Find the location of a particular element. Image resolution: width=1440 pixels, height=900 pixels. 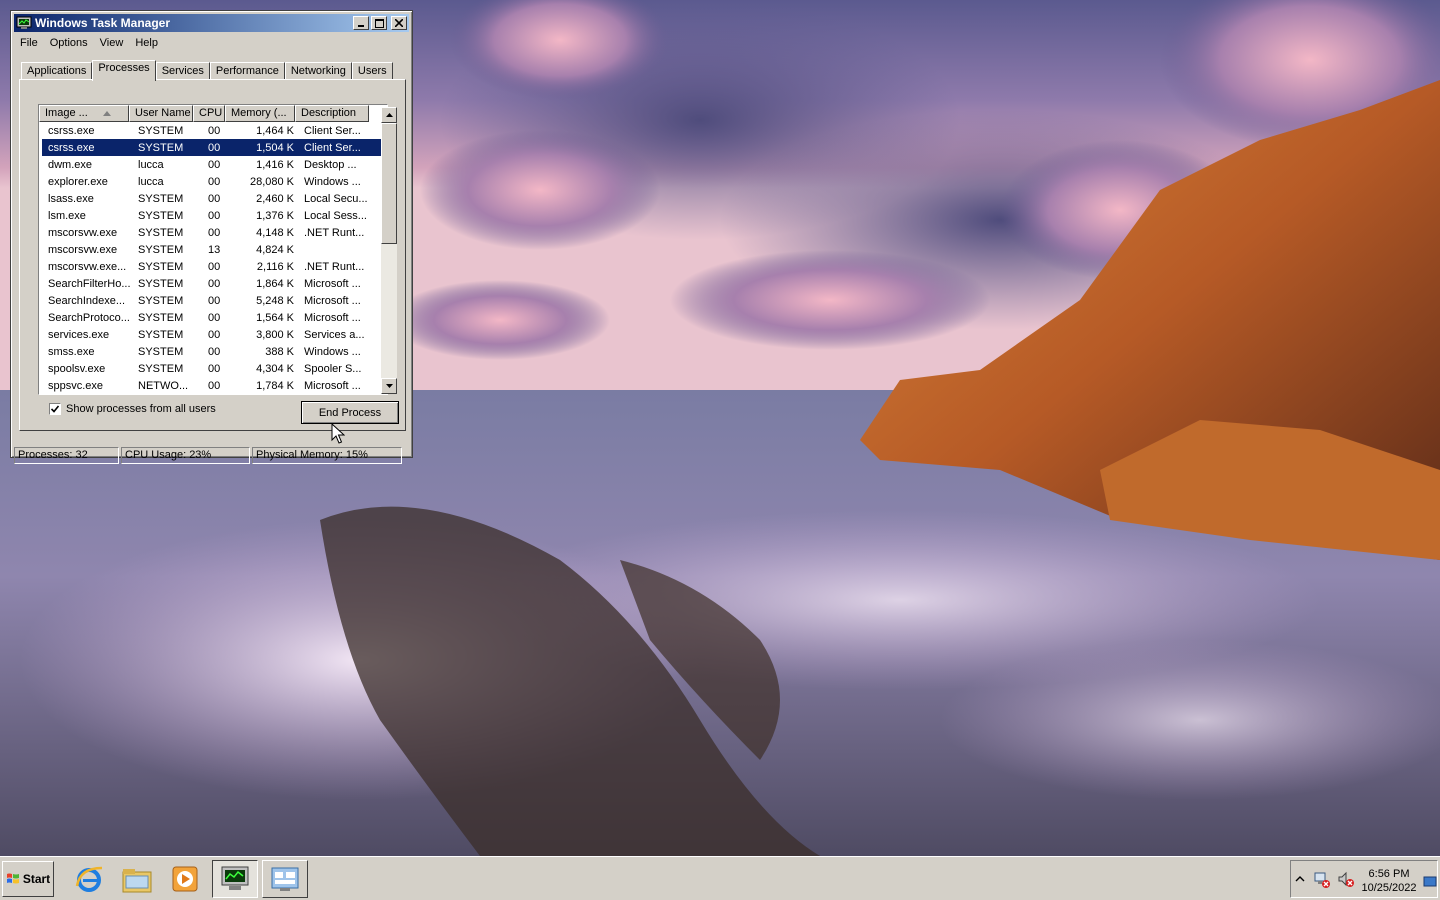

scroll-down-button is located at coordinates (389, 386).